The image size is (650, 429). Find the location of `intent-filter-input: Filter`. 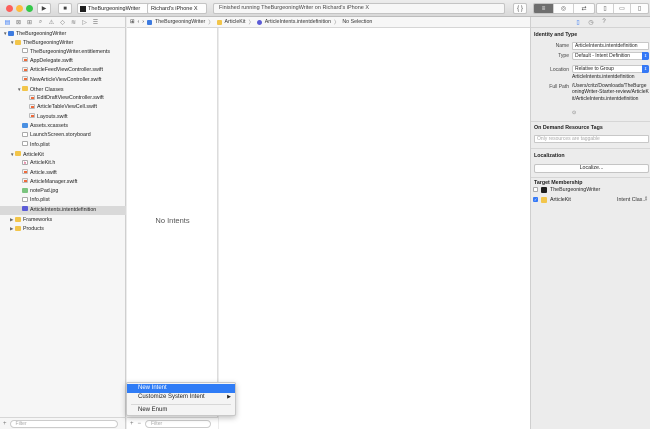

intent-filter-input: Filter is located at coordinates (178, 423).